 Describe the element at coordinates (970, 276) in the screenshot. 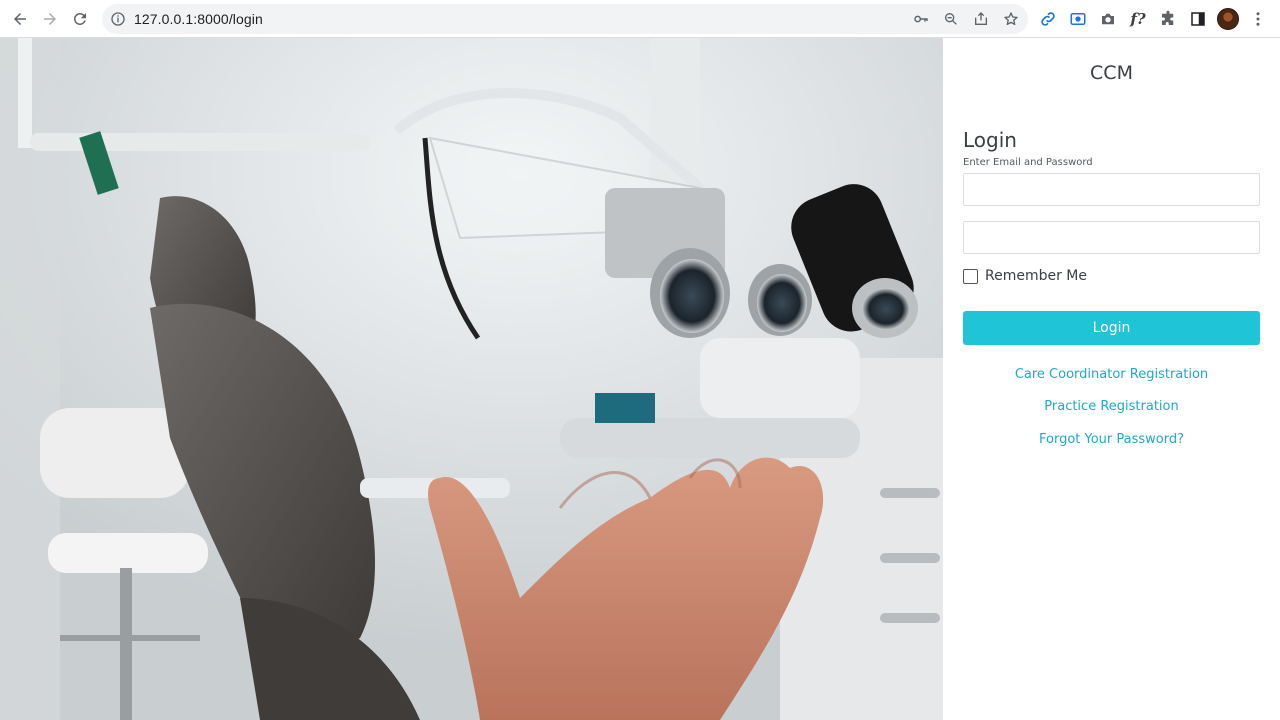

I see `remember-me-checkbox` at that location.